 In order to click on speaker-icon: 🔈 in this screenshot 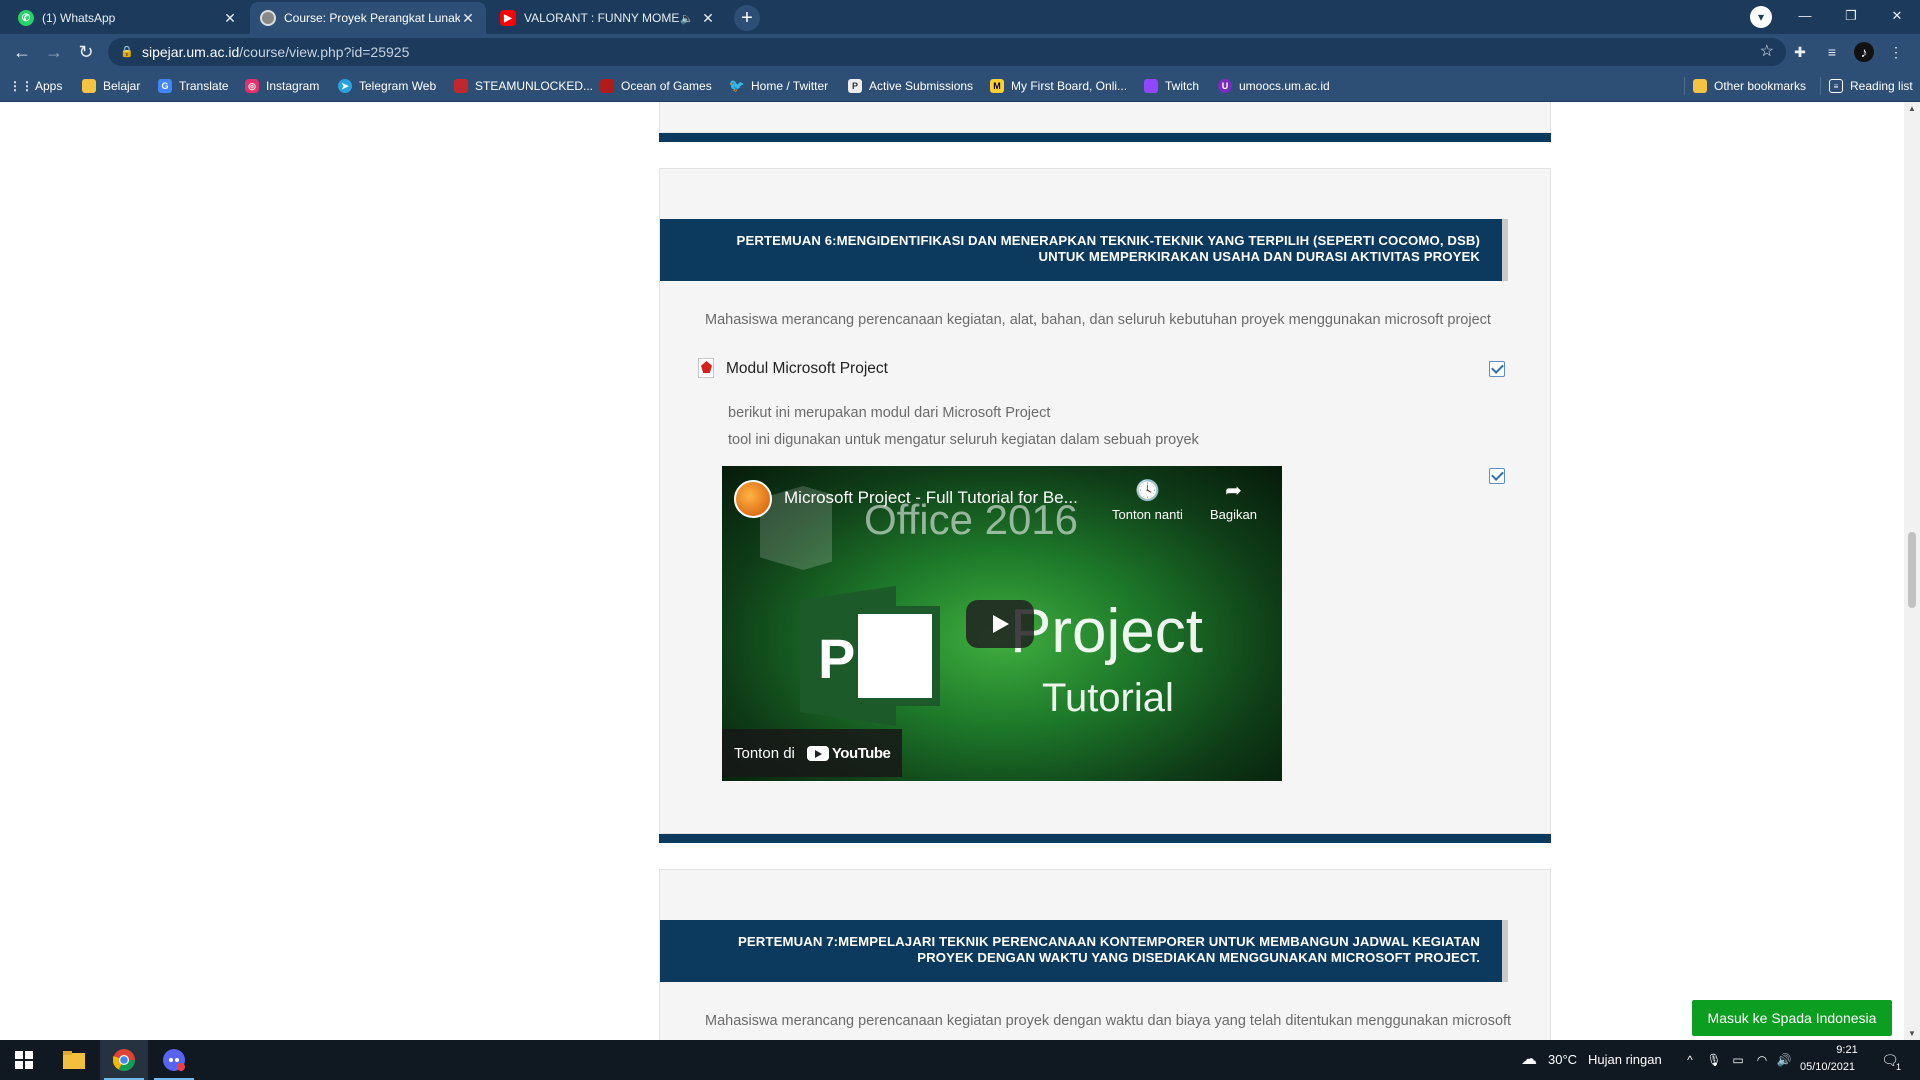, I will do `click(687, 18)`.